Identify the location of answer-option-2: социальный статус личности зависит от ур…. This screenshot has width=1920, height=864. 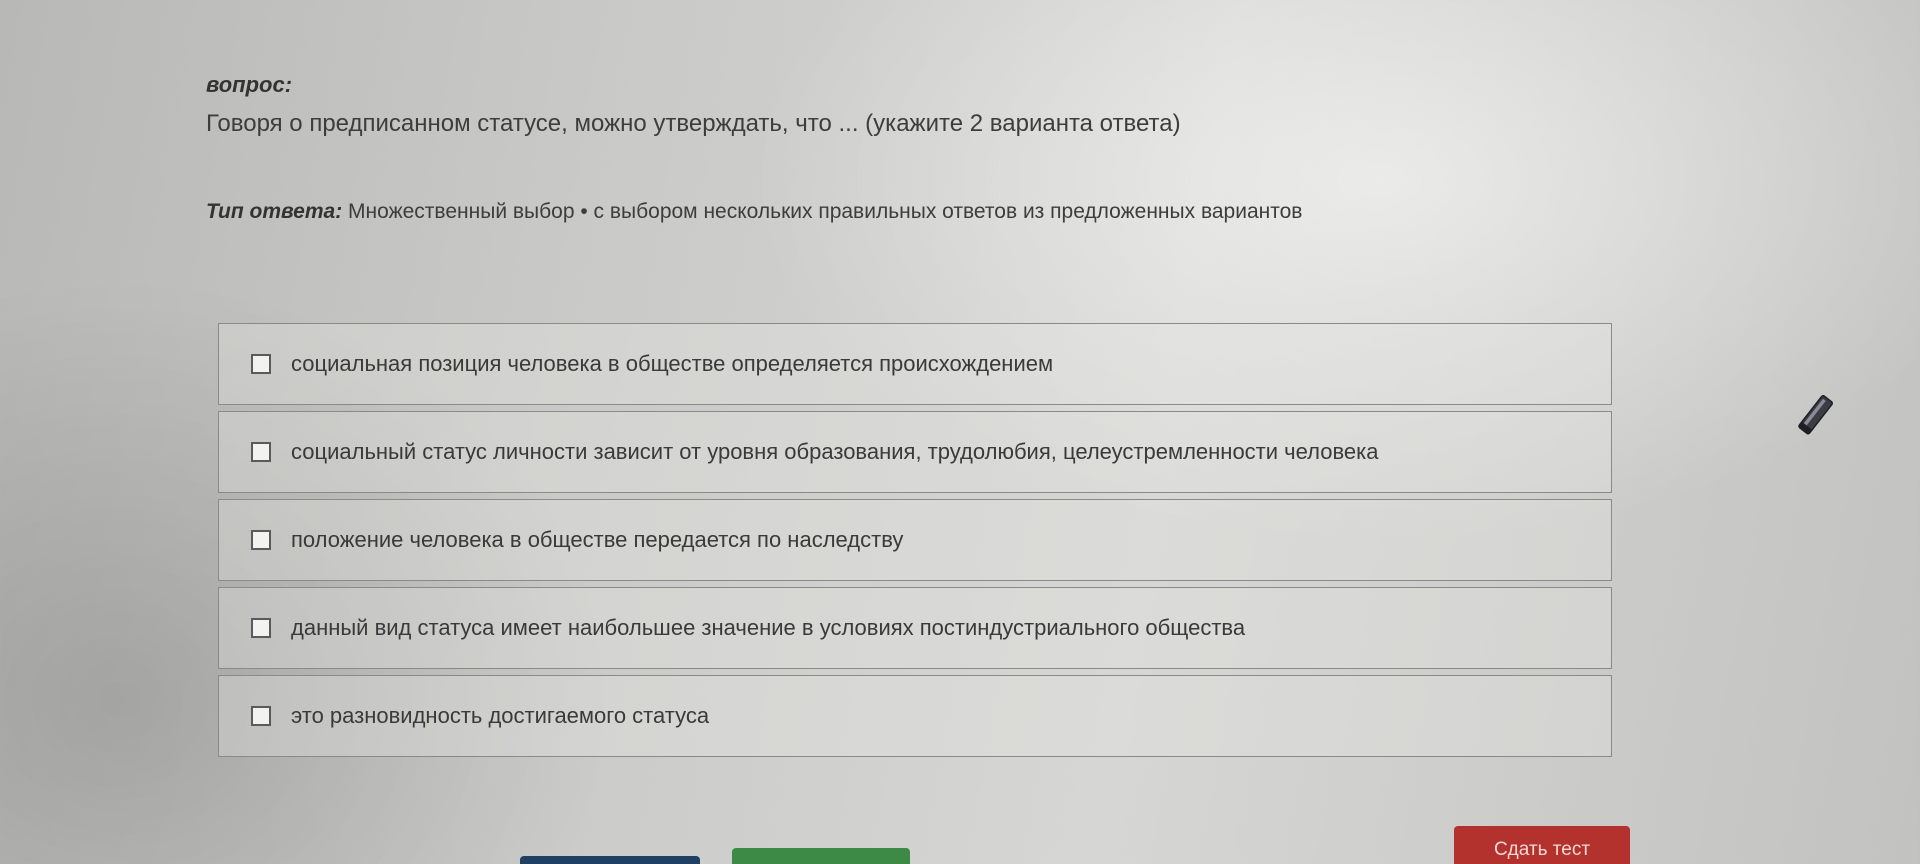
(915, 452).